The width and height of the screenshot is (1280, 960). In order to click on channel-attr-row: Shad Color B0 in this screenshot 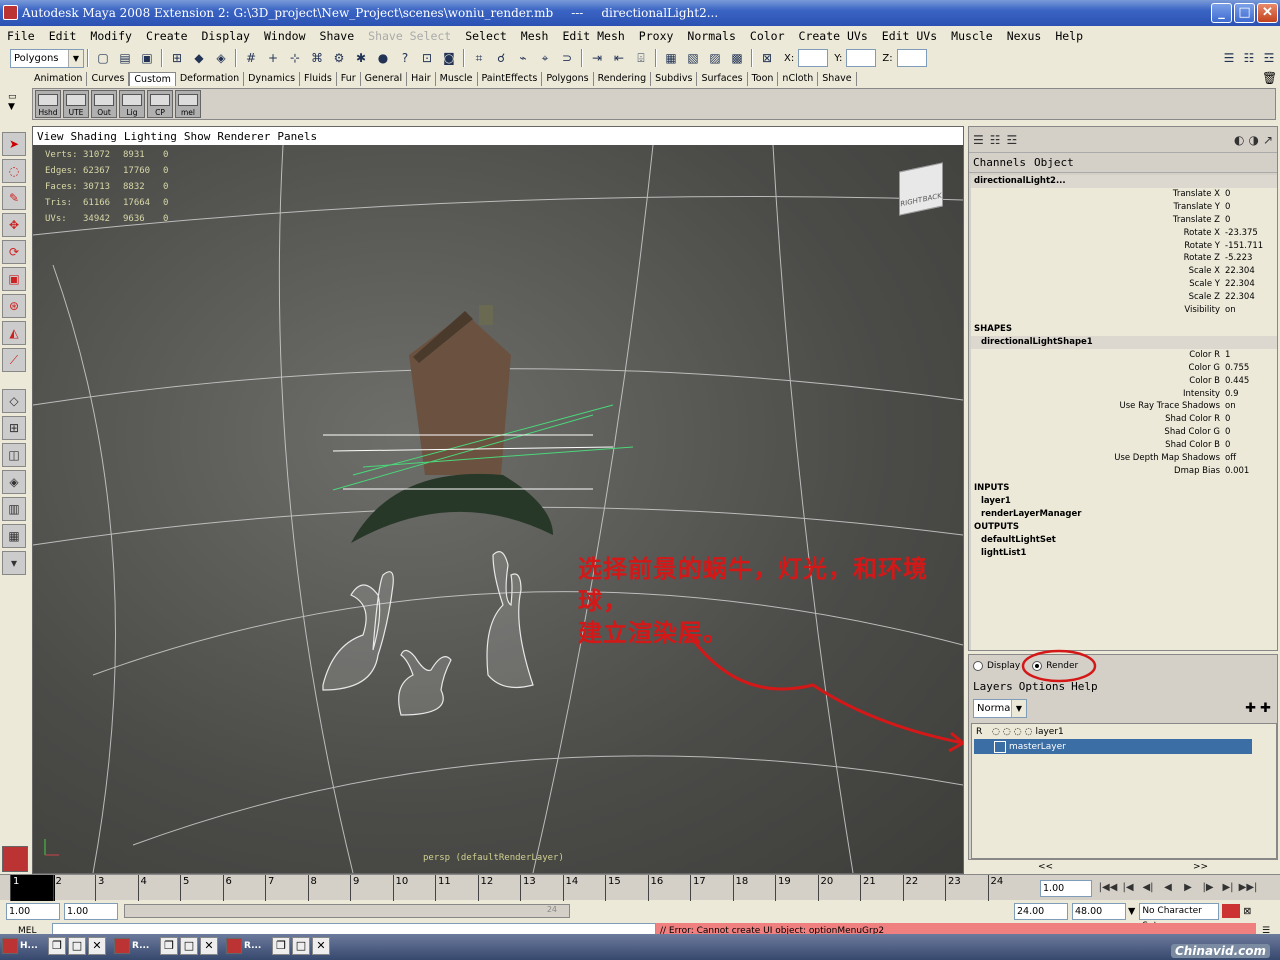, I will do `click(1124, 445)`.